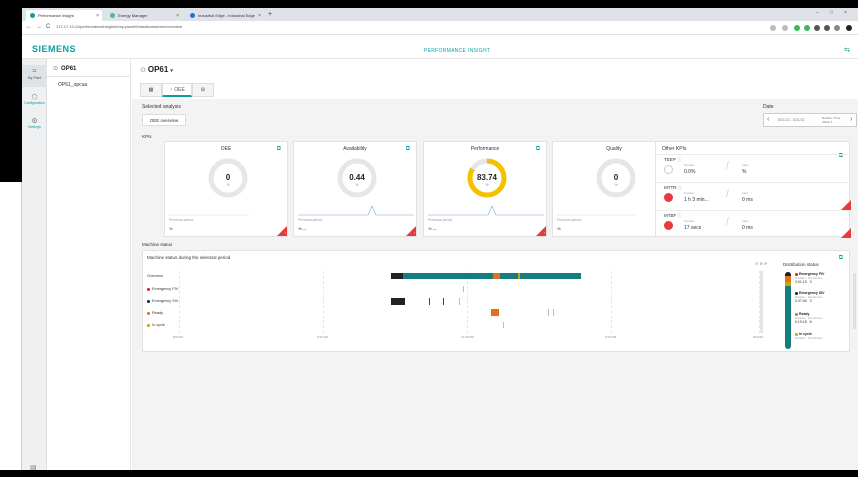 The height and width of the screenshot is (477, 858). What do you see at coordinates (177, 90) in the screenshot?
I see `tab-oee: ◔ OEE` at bounding box center [177, 90].